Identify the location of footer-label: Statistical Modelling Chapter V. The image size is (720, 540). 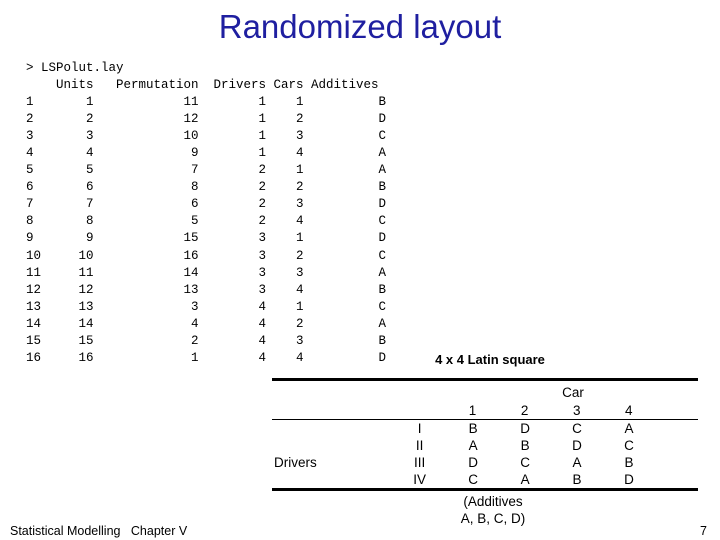
(99, 531).